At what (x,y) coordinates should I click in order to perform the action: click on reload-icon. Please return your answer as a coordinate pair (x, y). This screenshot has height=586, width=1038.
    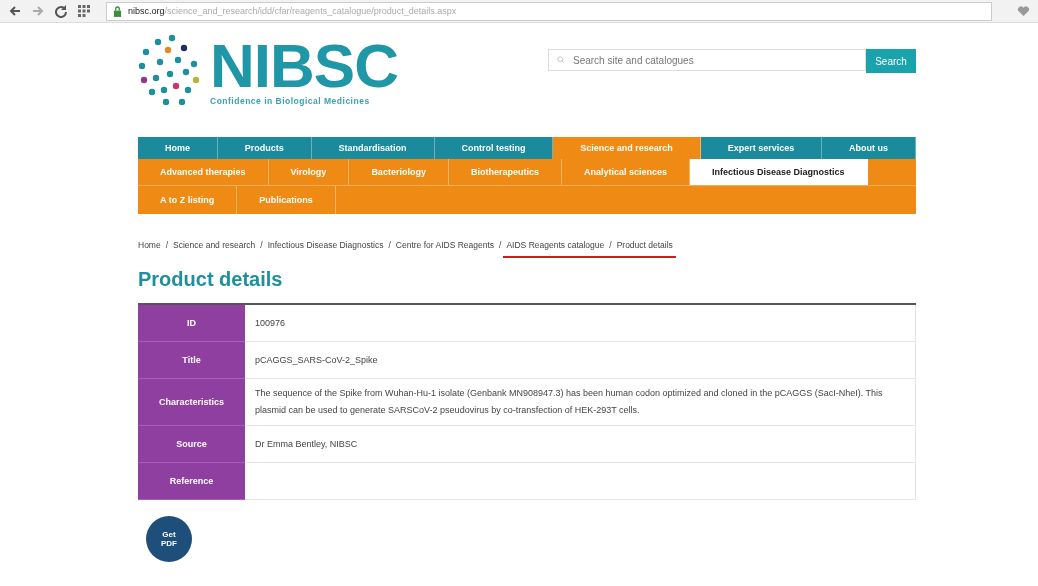
    Looking at the image, I should click on (61, 11).